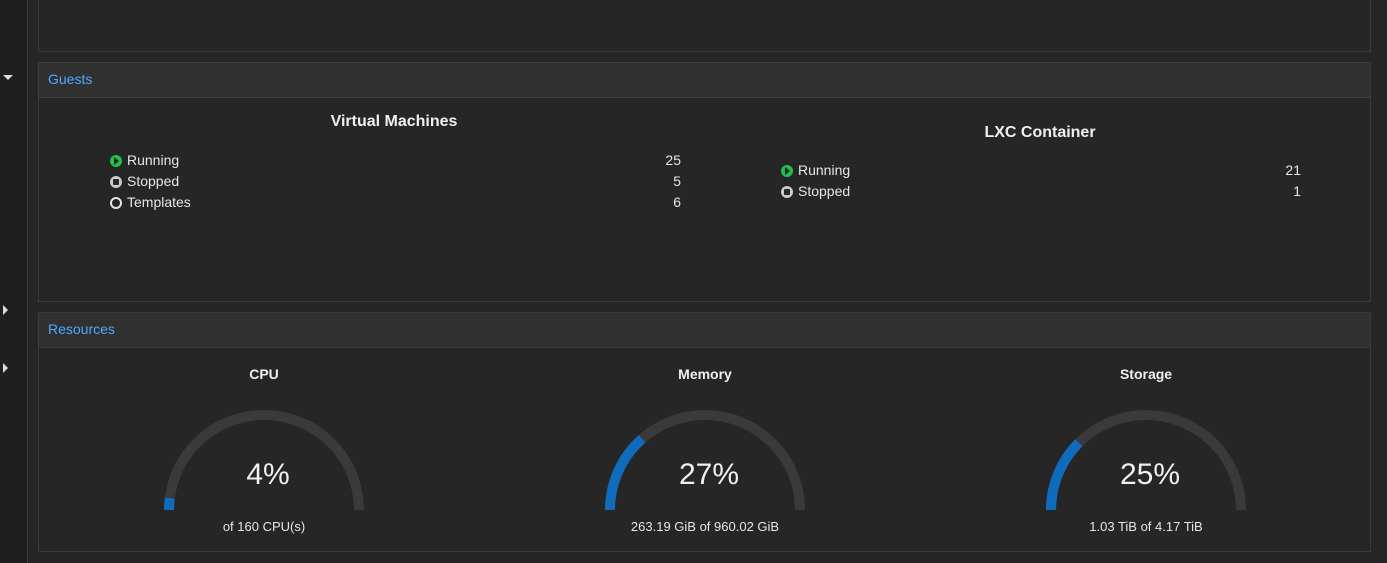 The image size is (1387, 563). What do you see at coordinates (824, 191) in the screenshot?
I see `lxc-stopped-label: Stopped` at bounding box center [824, 191].